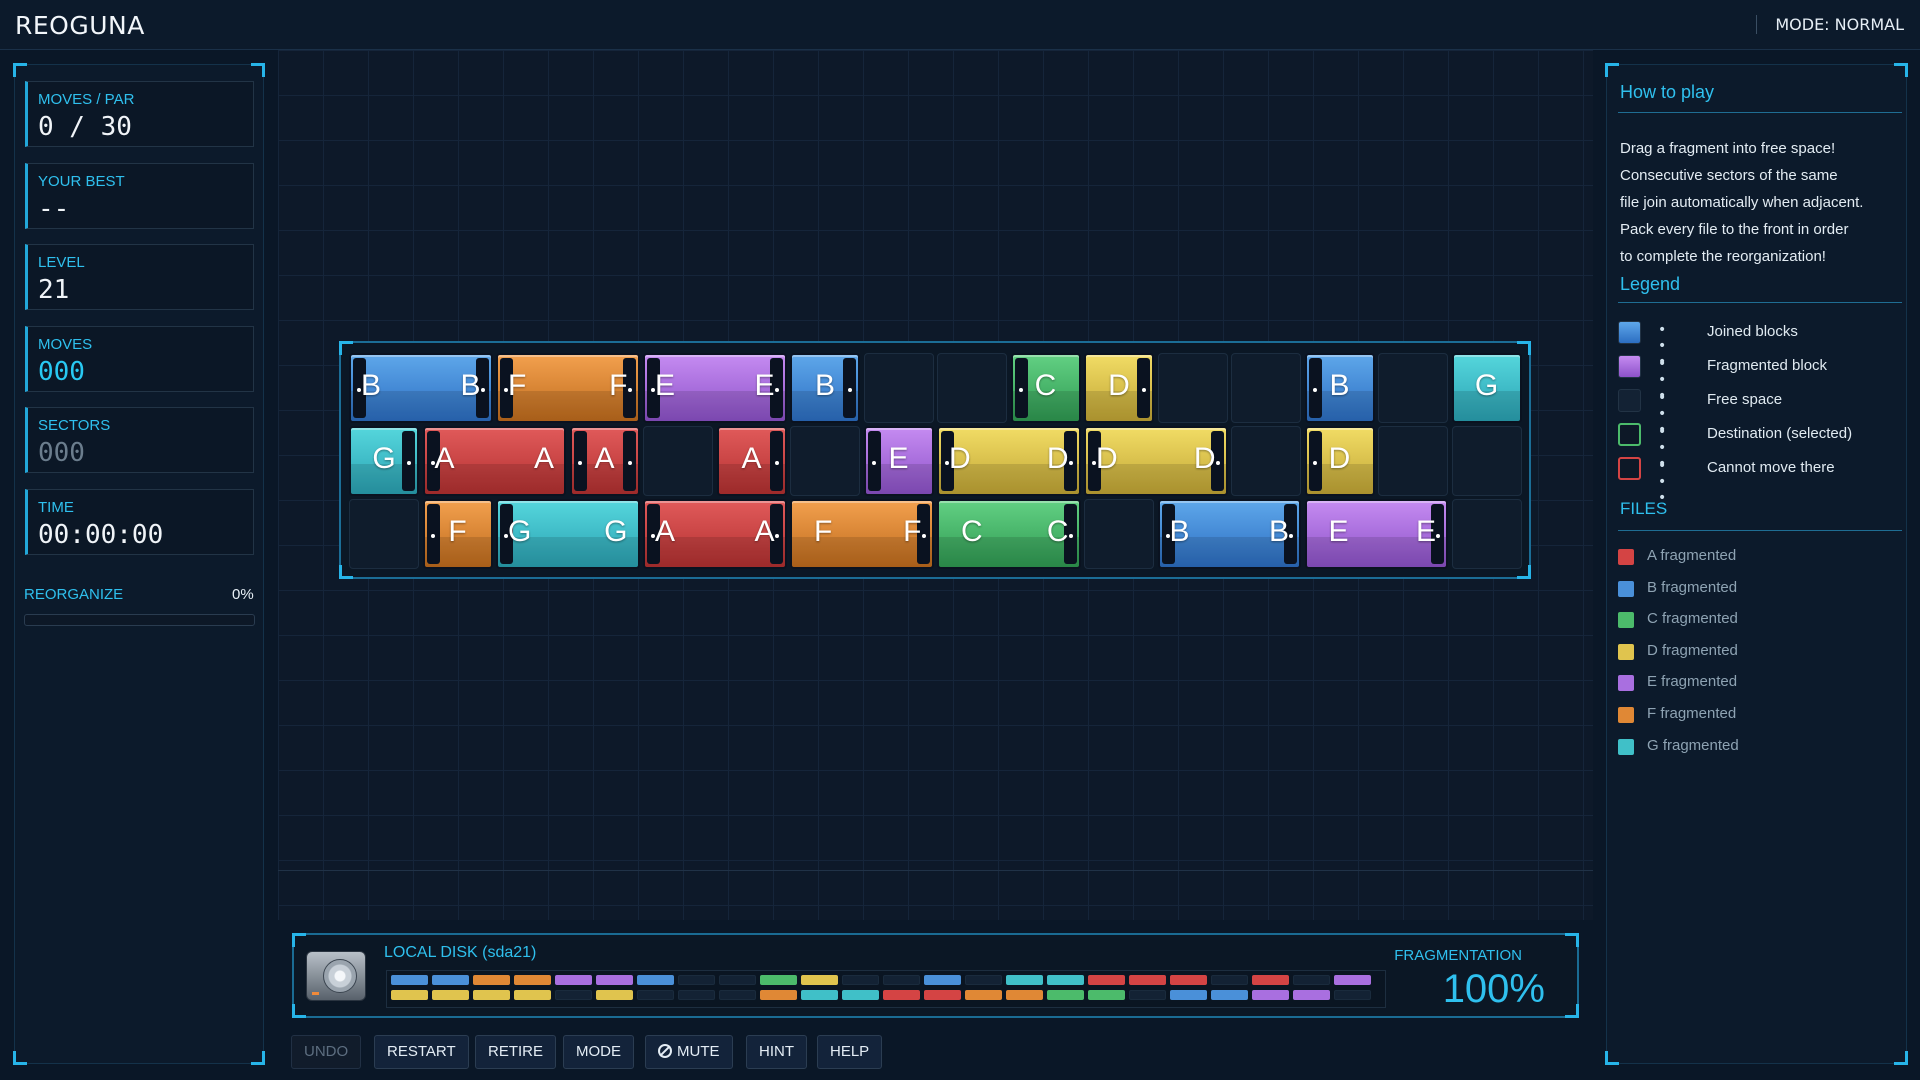 The height and width of the screenshot is (1080, 1920). Describe the element at coordinates (1106, 980) in the screenshot. I see `map-sector-a` at that location.